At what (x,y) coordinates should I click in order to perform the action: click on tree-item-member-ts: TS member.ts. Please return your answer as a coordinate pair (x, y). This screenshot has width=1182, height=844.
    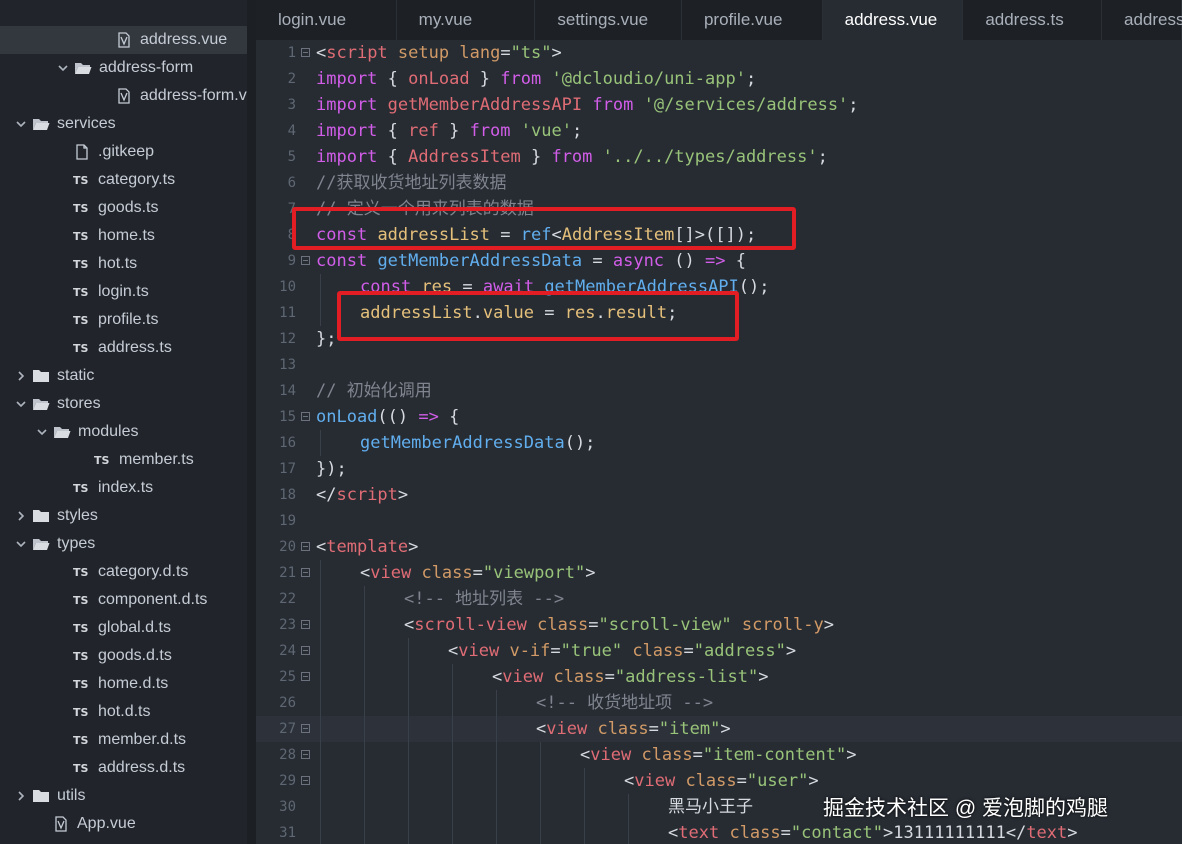
    Looking at the image, I should click on (128, 460).